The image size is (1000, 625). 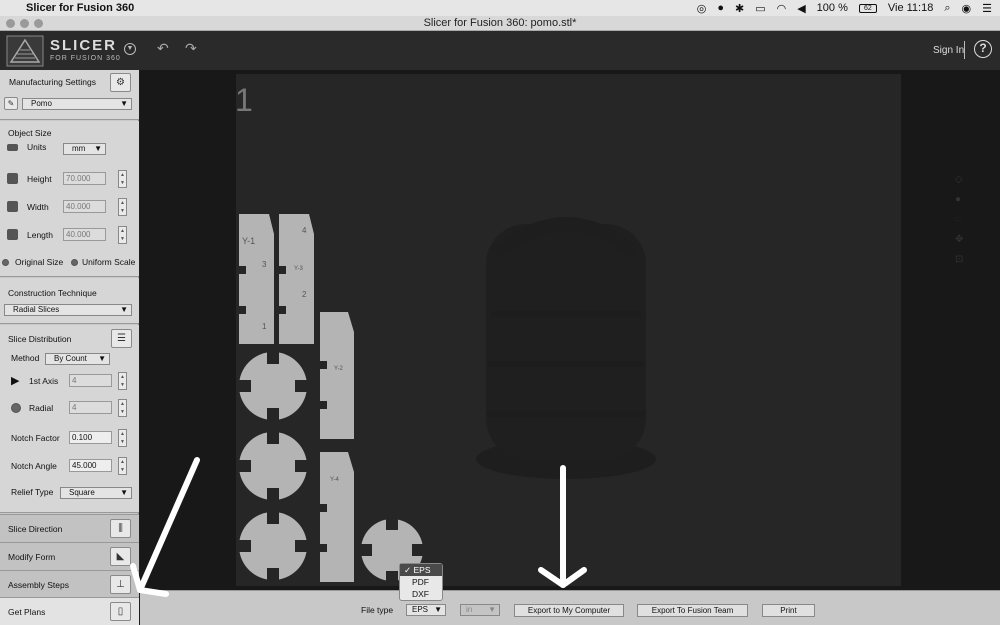 I want to click on minimize-window-button, so click(x=24, y=23).